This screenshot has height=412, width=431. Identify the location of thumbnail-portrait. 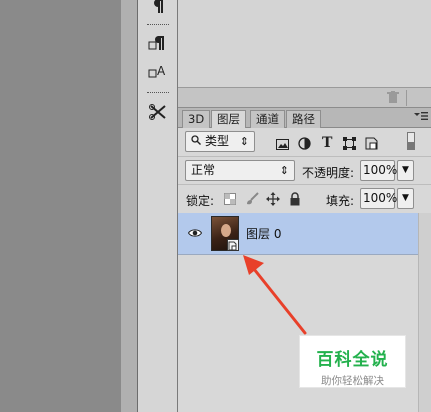
(226, 230).